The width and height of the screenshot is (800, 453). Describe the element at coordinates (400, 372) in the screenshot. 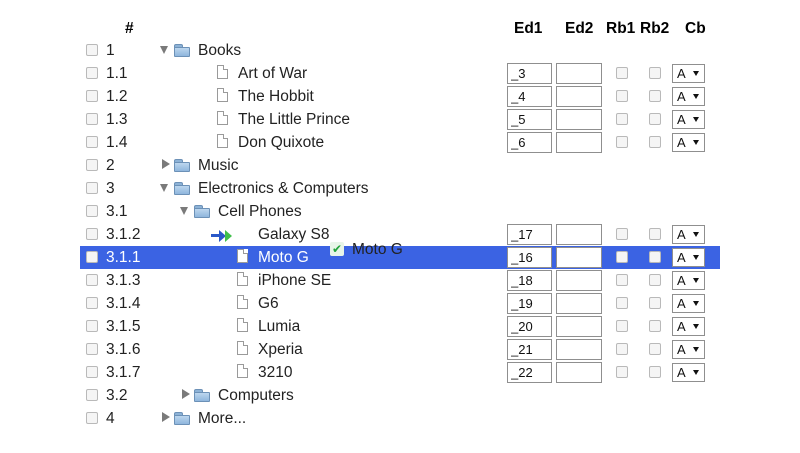

I see `tree-row: 3.1.7 3210 A` at that location.